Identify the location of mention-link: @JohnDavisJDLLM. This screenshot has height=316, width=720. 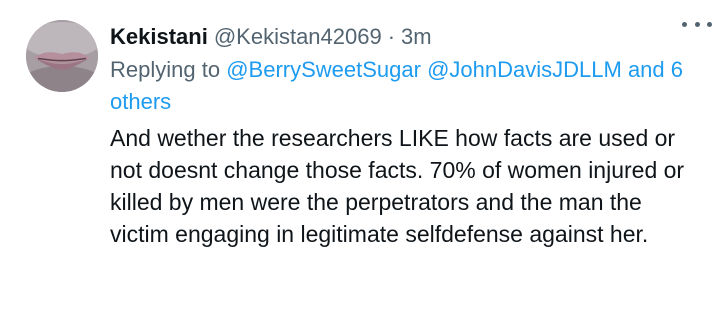
(524, 69).